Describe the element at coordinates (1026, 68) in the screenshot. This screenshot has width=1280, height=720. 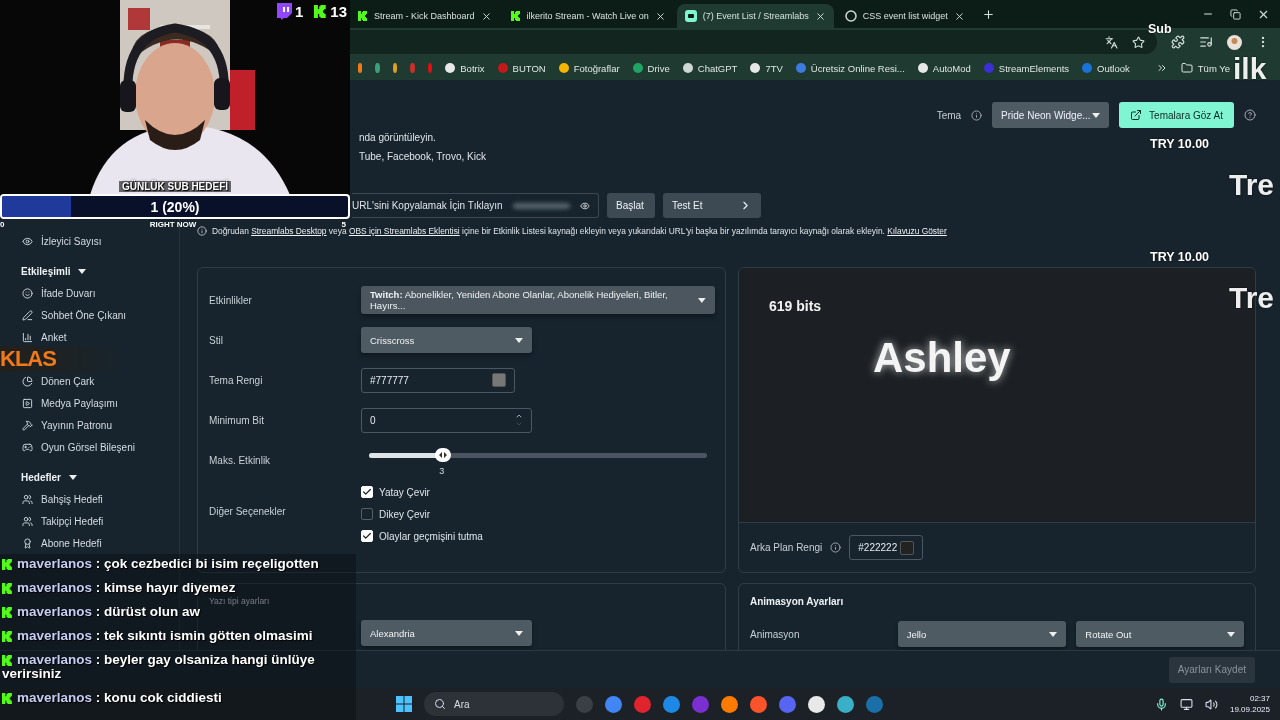
I see `bookmark: StreamElements` at that location.